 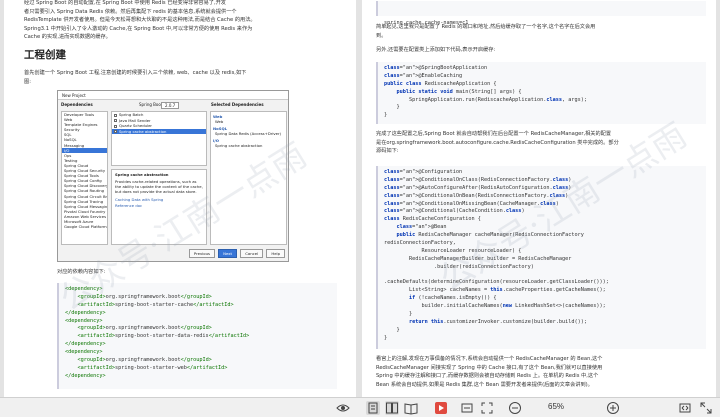 I want to click on paragraph-2: 另外,还需要在配置类上添加如下代码,表示开启缓存:, so click(x=436, y=50).